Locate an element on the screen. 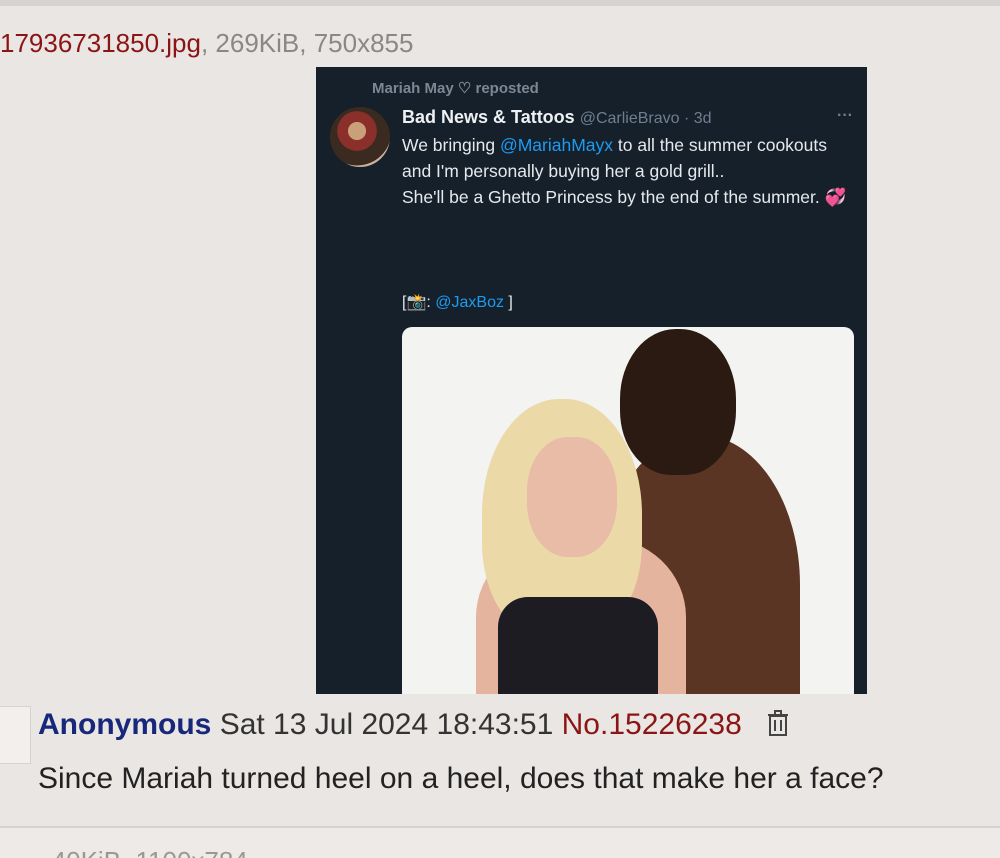 Image resolution: width=1000 pixels, height=858 pixels. more-icon: ··· is located at coordinates (845, 115).